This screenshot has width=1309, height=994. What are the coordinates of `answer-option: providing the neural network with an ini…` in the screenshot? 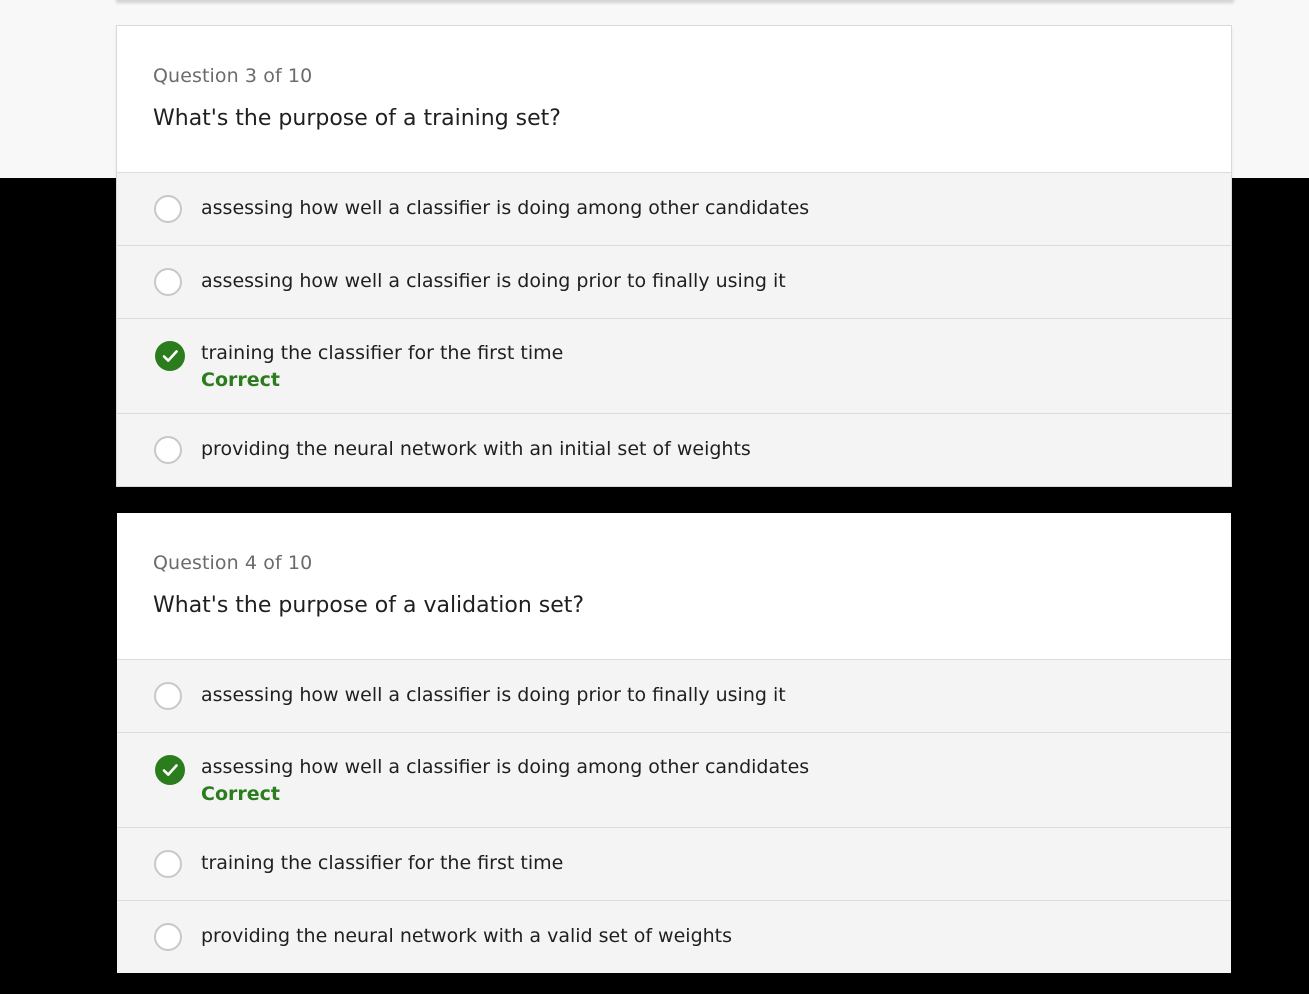 It's located at (674, 450).